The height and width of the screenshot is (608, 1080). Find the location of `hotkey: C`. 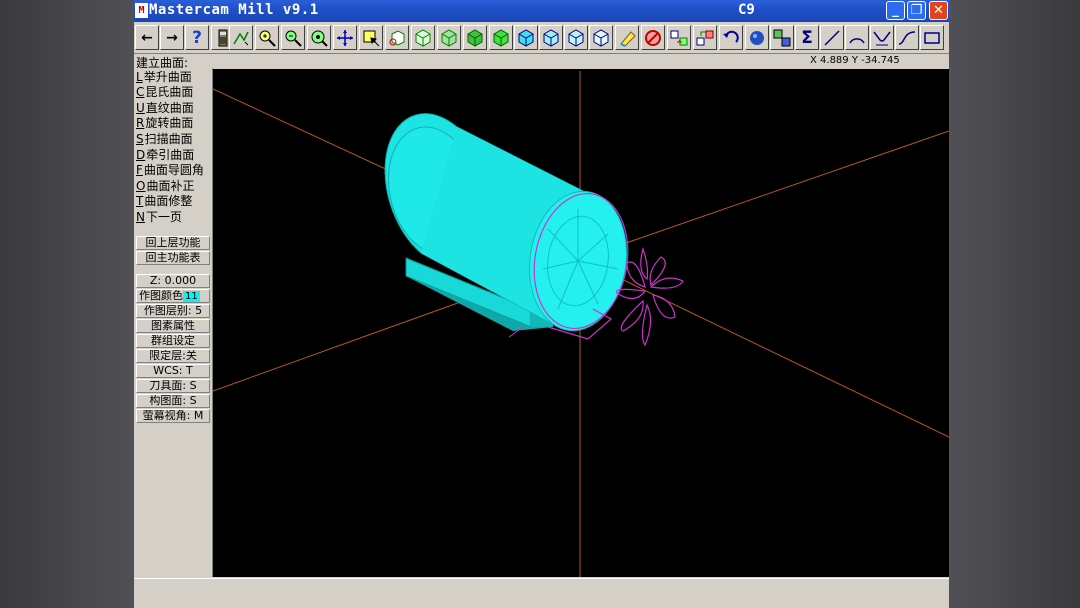

hotkey: C is located at coordinates (140, 92).